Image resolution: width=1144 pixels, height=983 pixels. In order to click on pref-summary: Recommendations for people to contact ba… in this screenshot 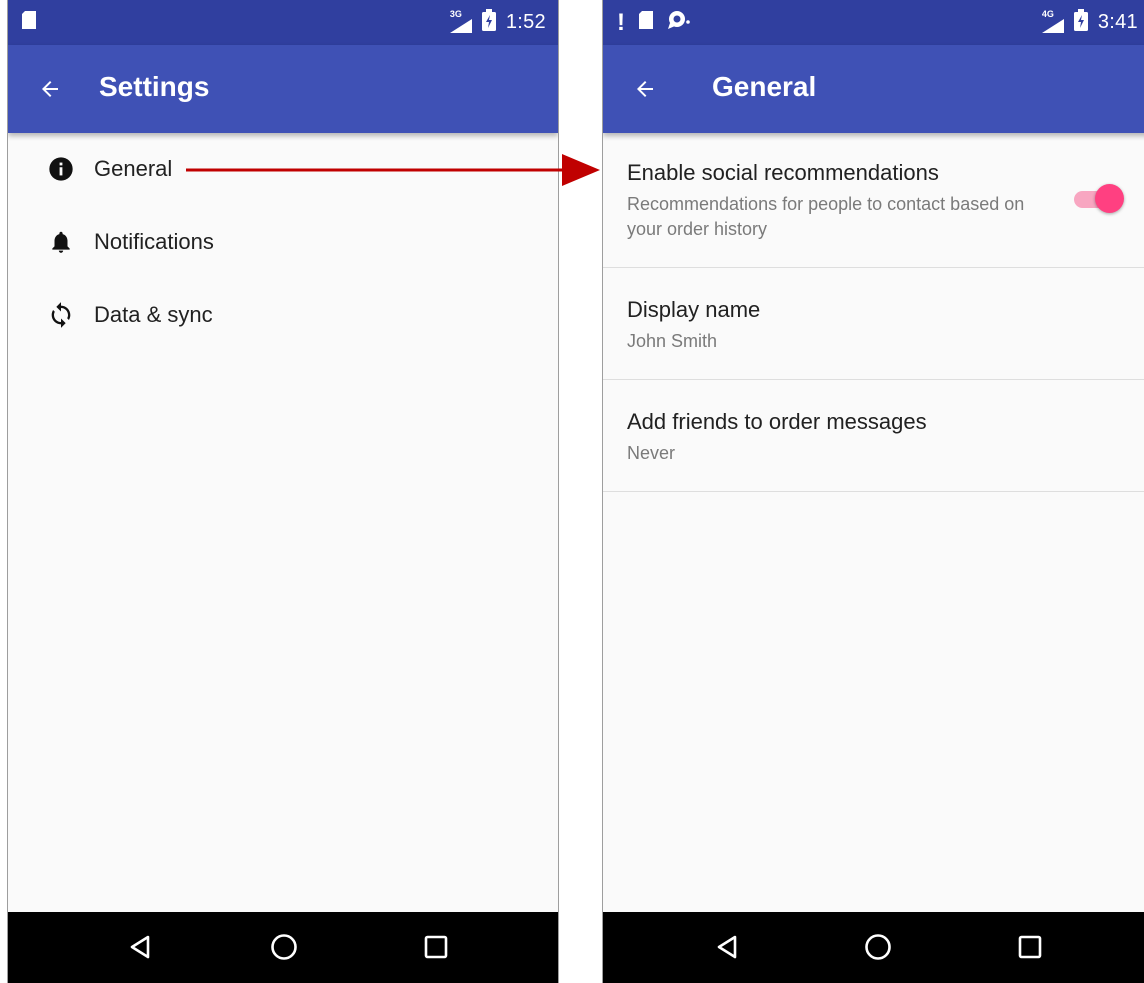, I will do `click(826, 216)`.